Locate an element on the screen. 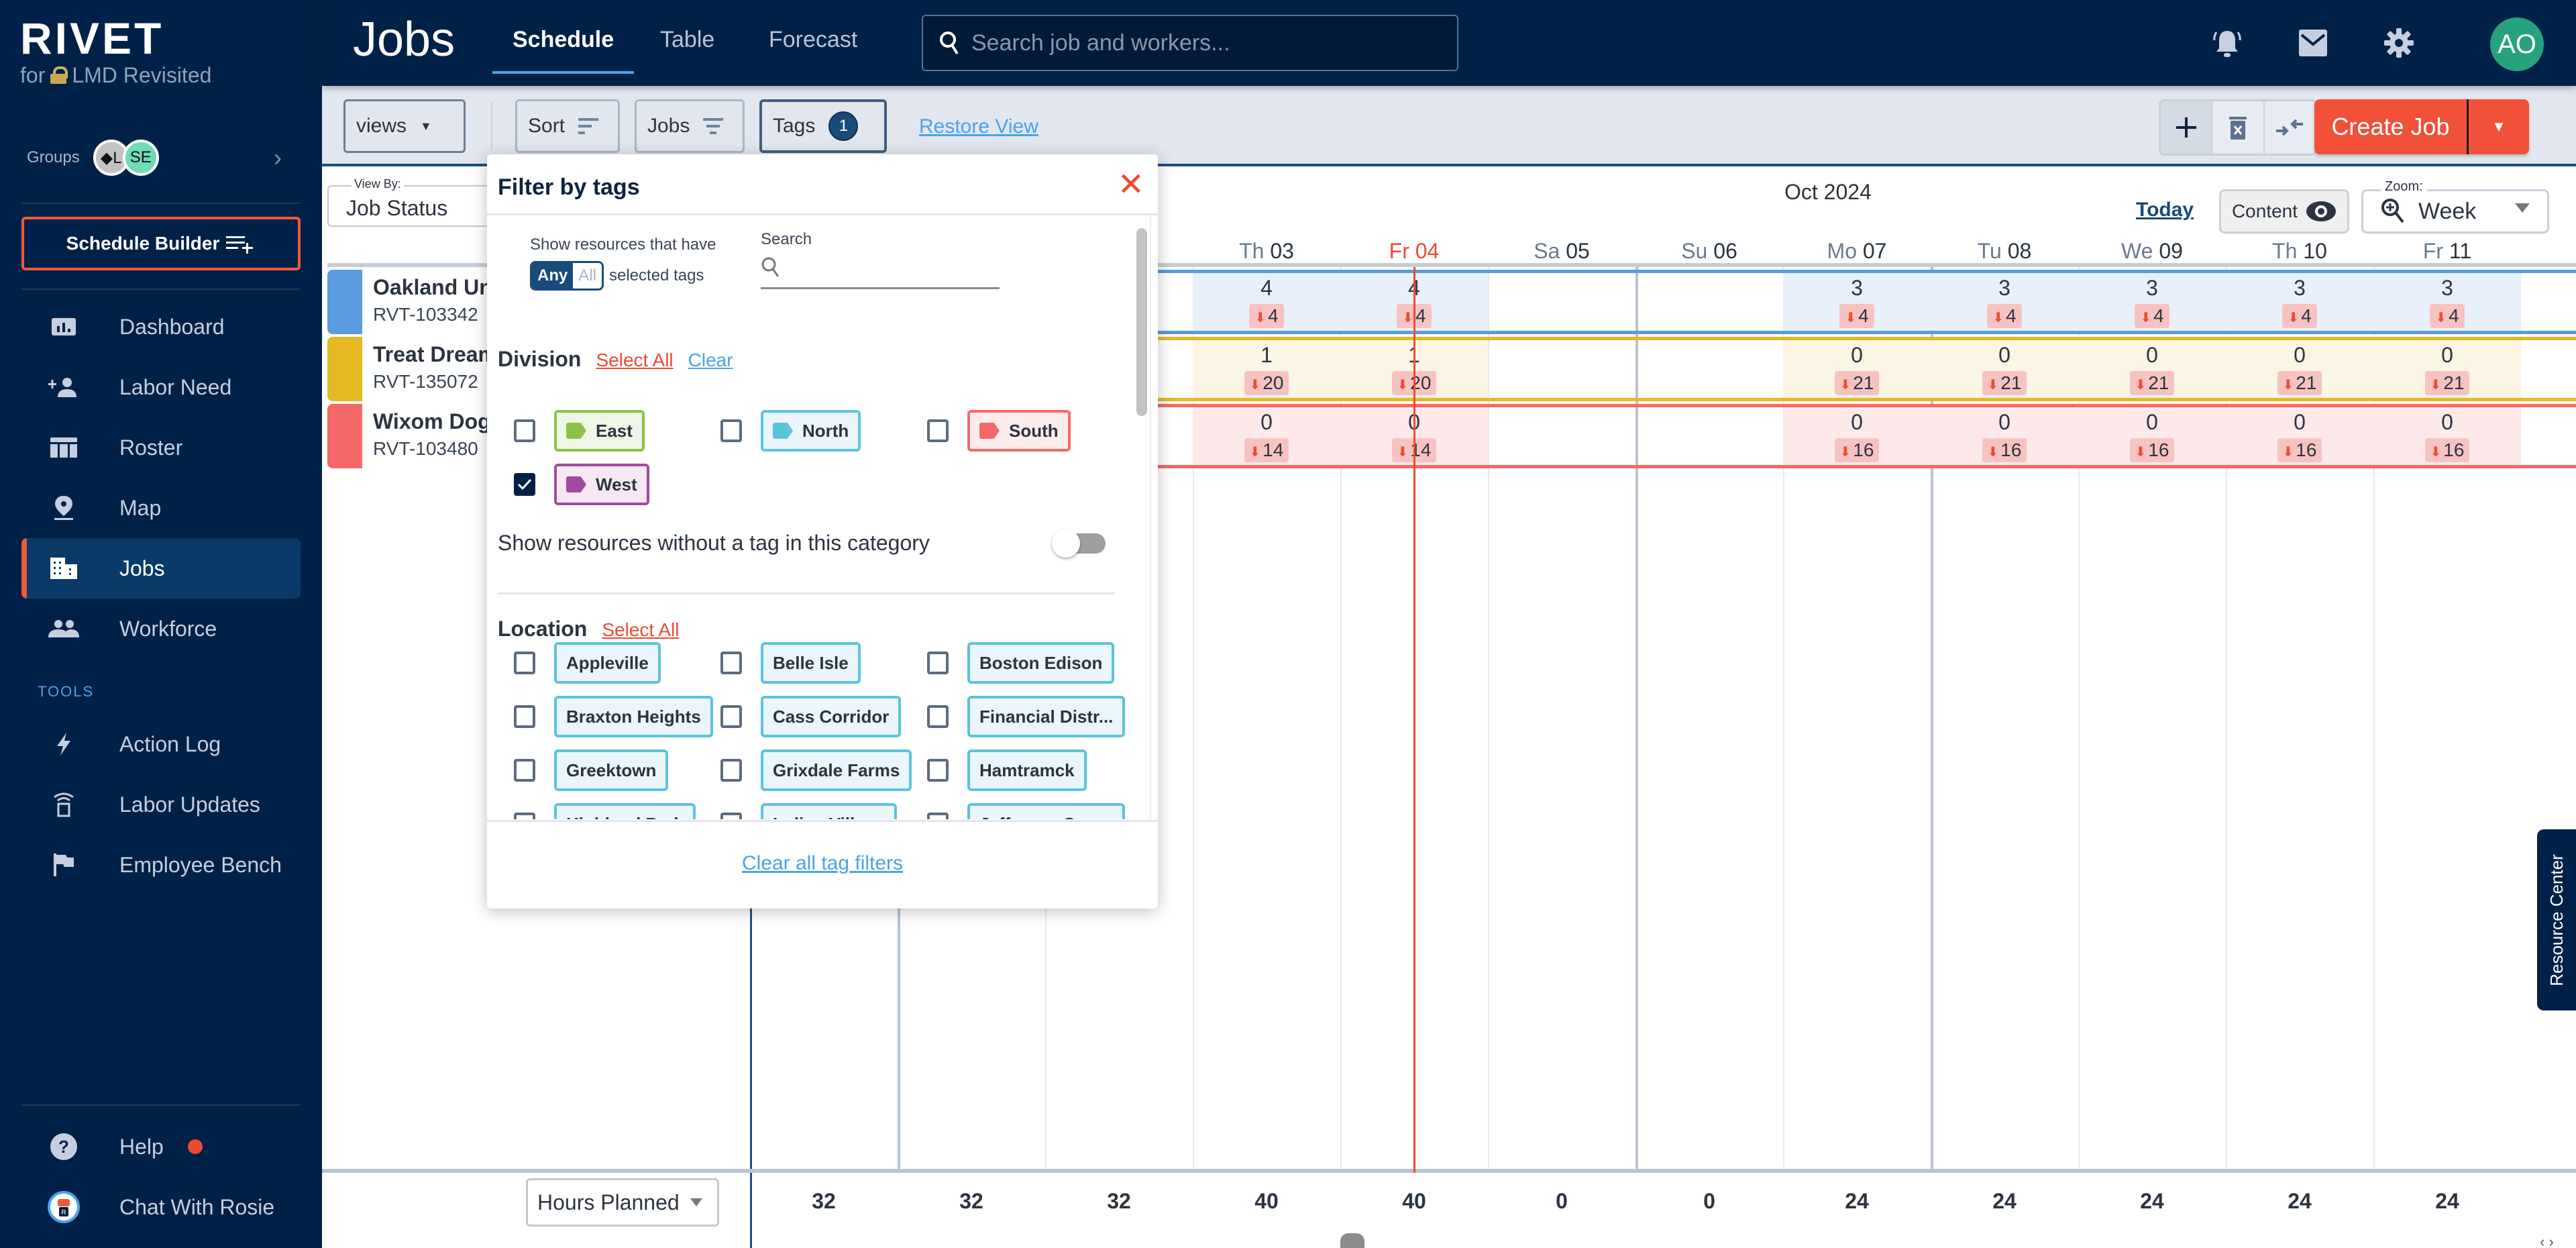  job-day-cell: 0 ⬇14 is located at coordinates (1266, 436).